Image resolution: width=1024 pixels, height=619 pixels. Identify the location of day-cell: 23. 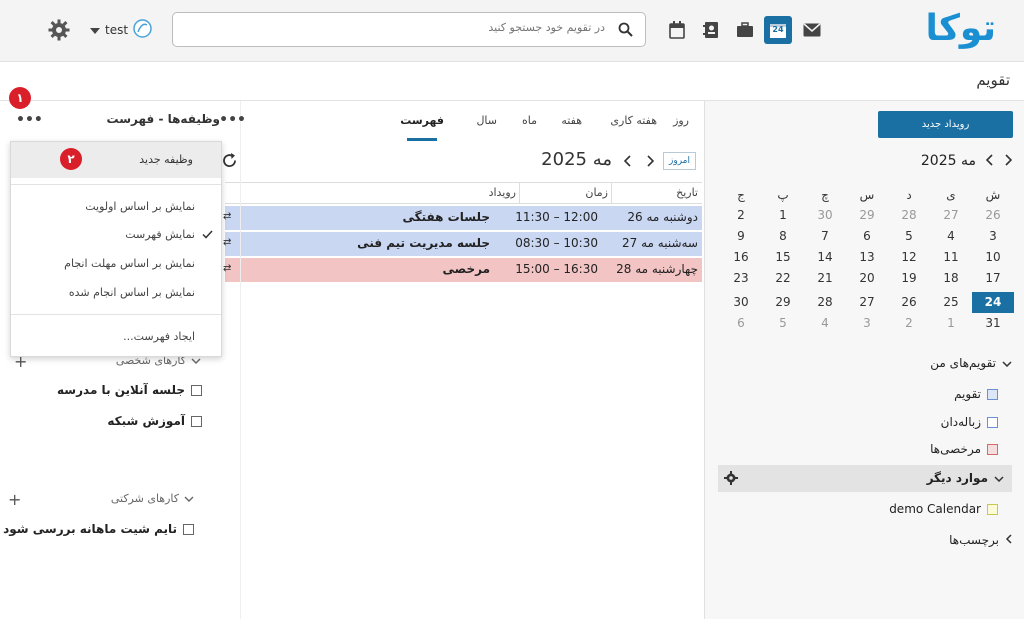
(741, 278).